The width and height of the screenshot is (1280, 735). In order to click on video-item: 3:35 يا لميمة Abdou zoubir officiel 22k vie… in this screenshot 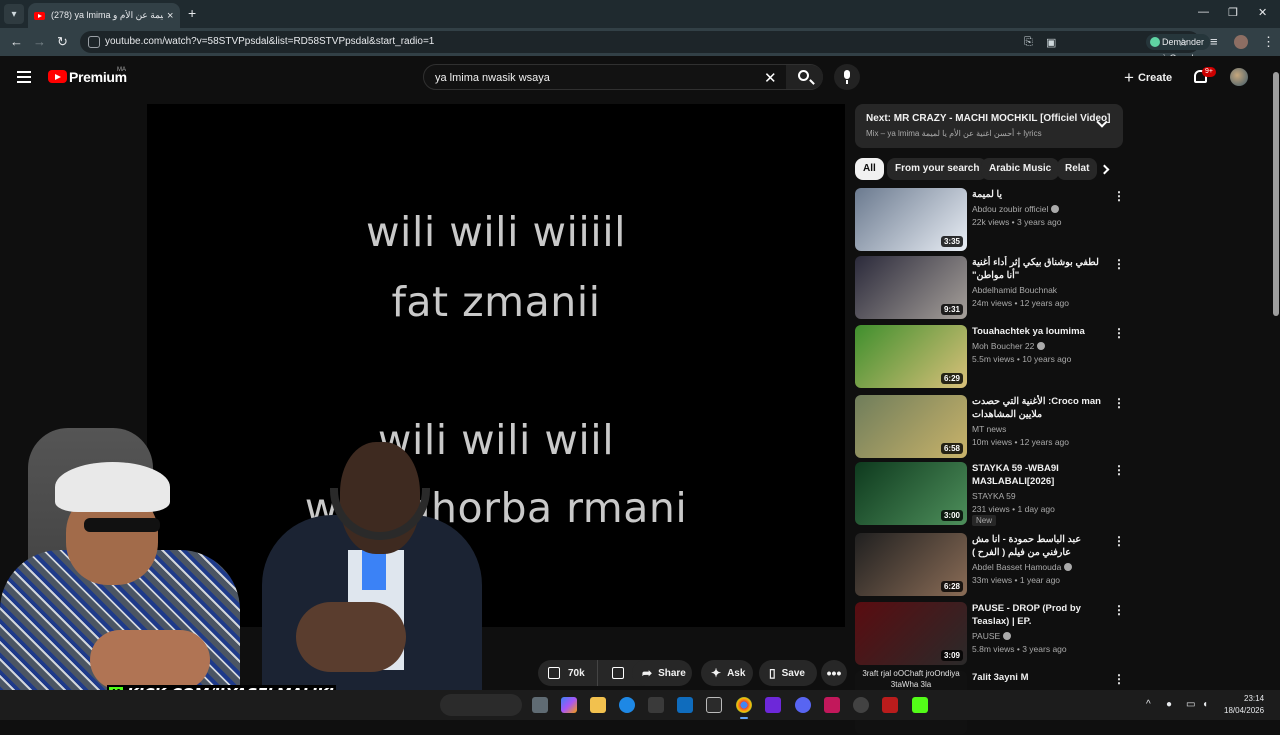, I will do `click(992, 220)`.